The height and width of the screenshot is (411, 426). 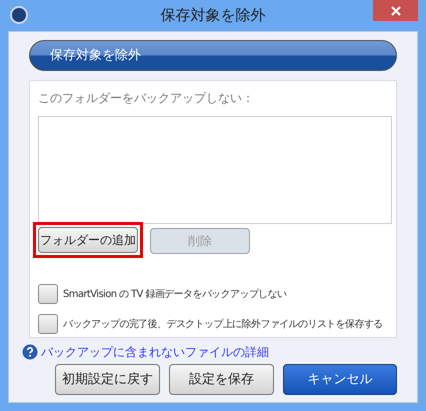 What do you see at coordinates (19, 15) in the screenshot?
I see `app-logo-icon` at bounding box center [19, 15].